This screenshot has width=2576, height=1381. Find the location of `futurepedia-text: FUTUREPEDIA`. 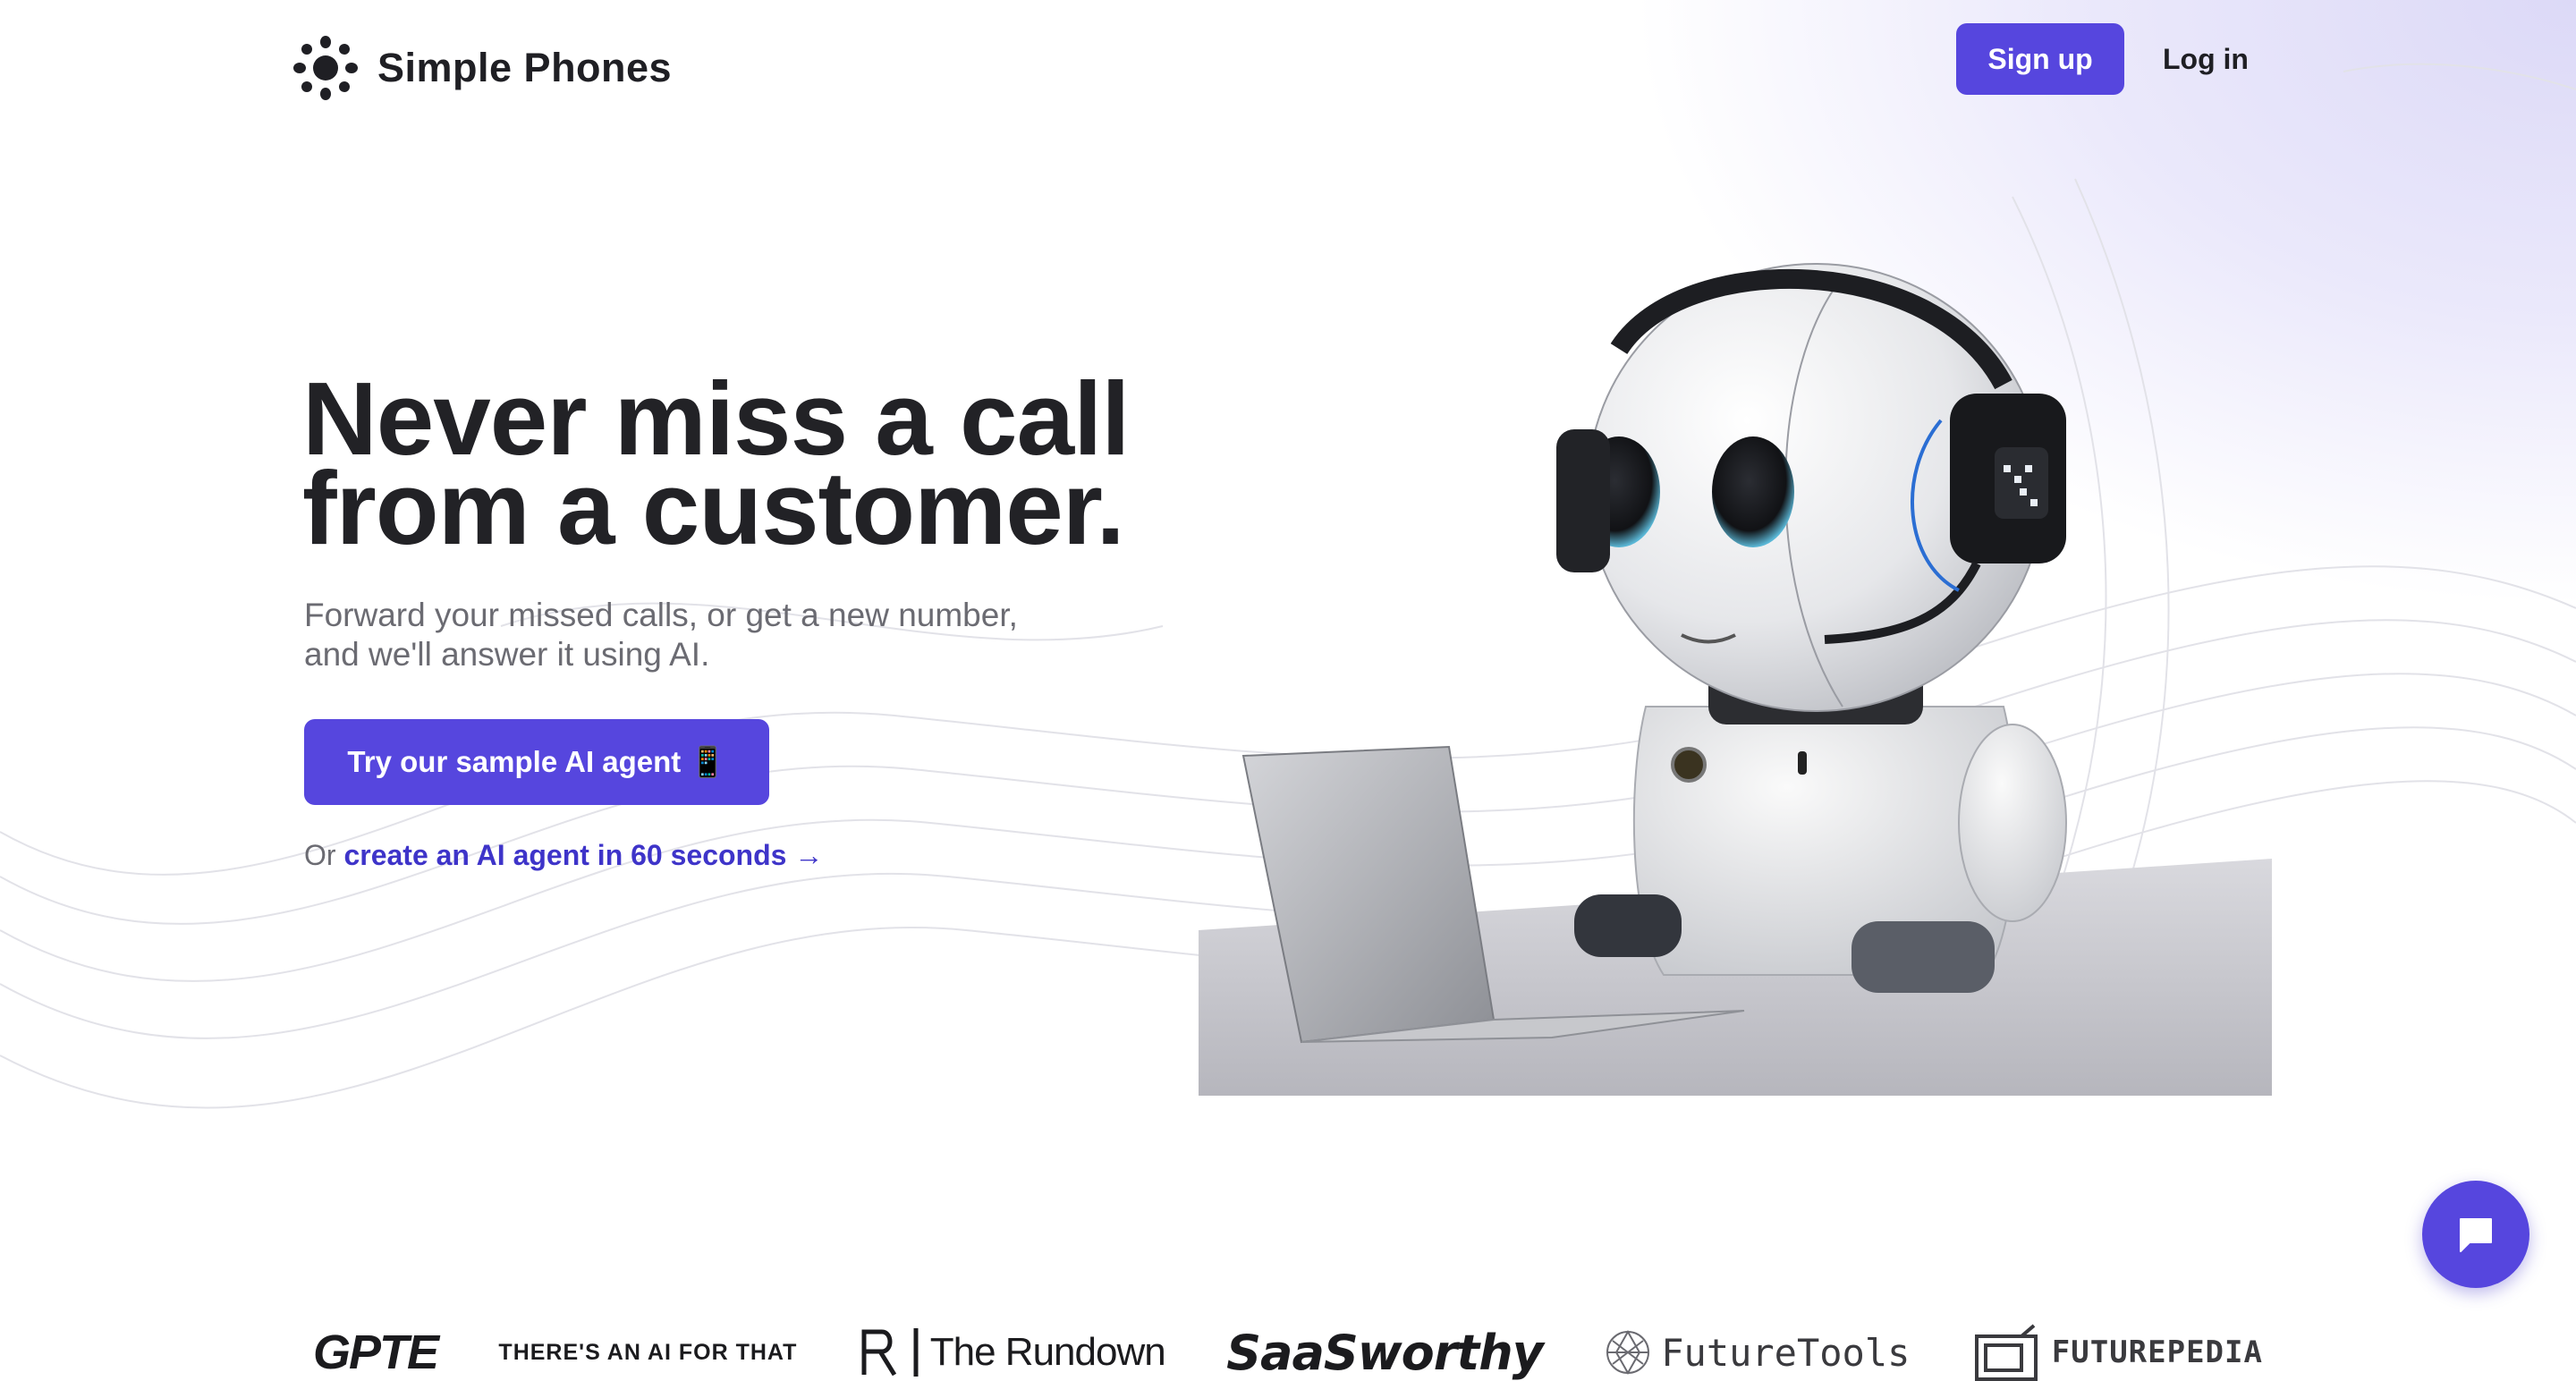

futurepedia-text: FUTUREPEDIA is located at coordinates (2157, 1352).